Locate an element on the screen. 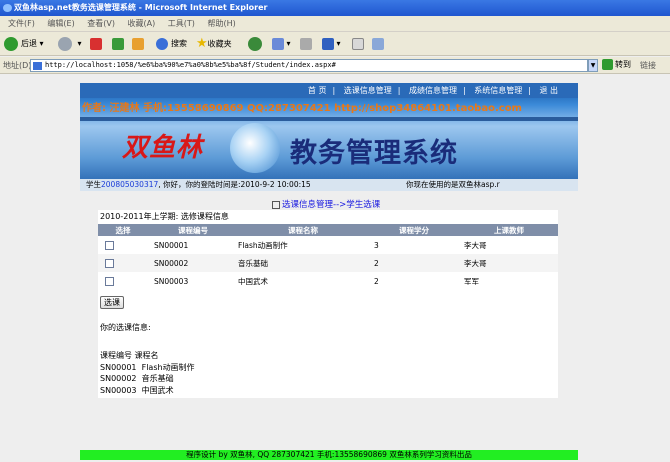 This screenshot has width=670, height=462. nav-logout: 退 出 is located at coordinates (548, 90).